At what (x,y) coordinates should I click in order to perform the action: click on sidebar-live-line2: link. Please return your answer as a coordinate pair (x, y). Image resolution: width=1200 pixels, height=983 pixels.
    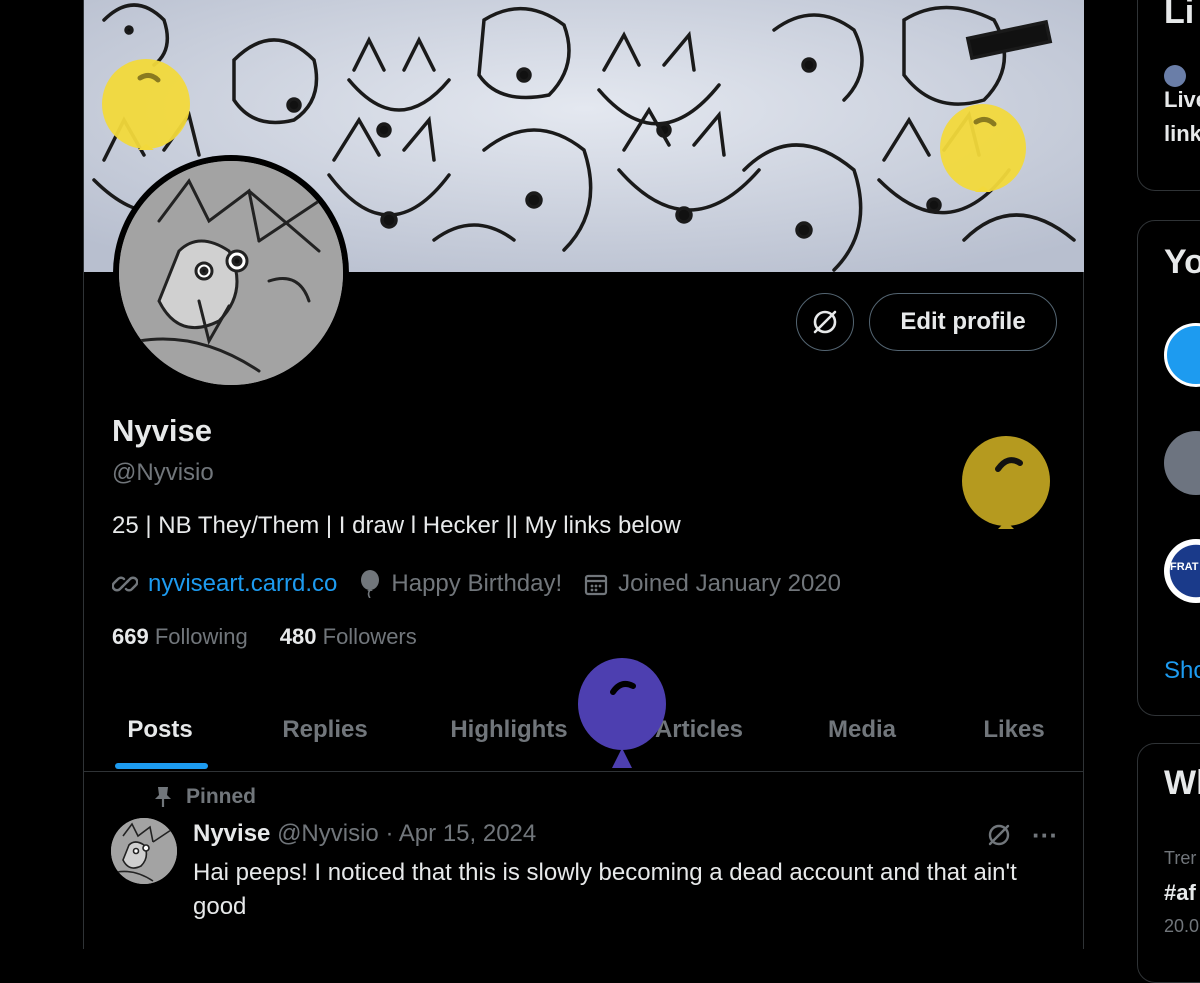
    Looking at the image, I should click on (1182, 133).